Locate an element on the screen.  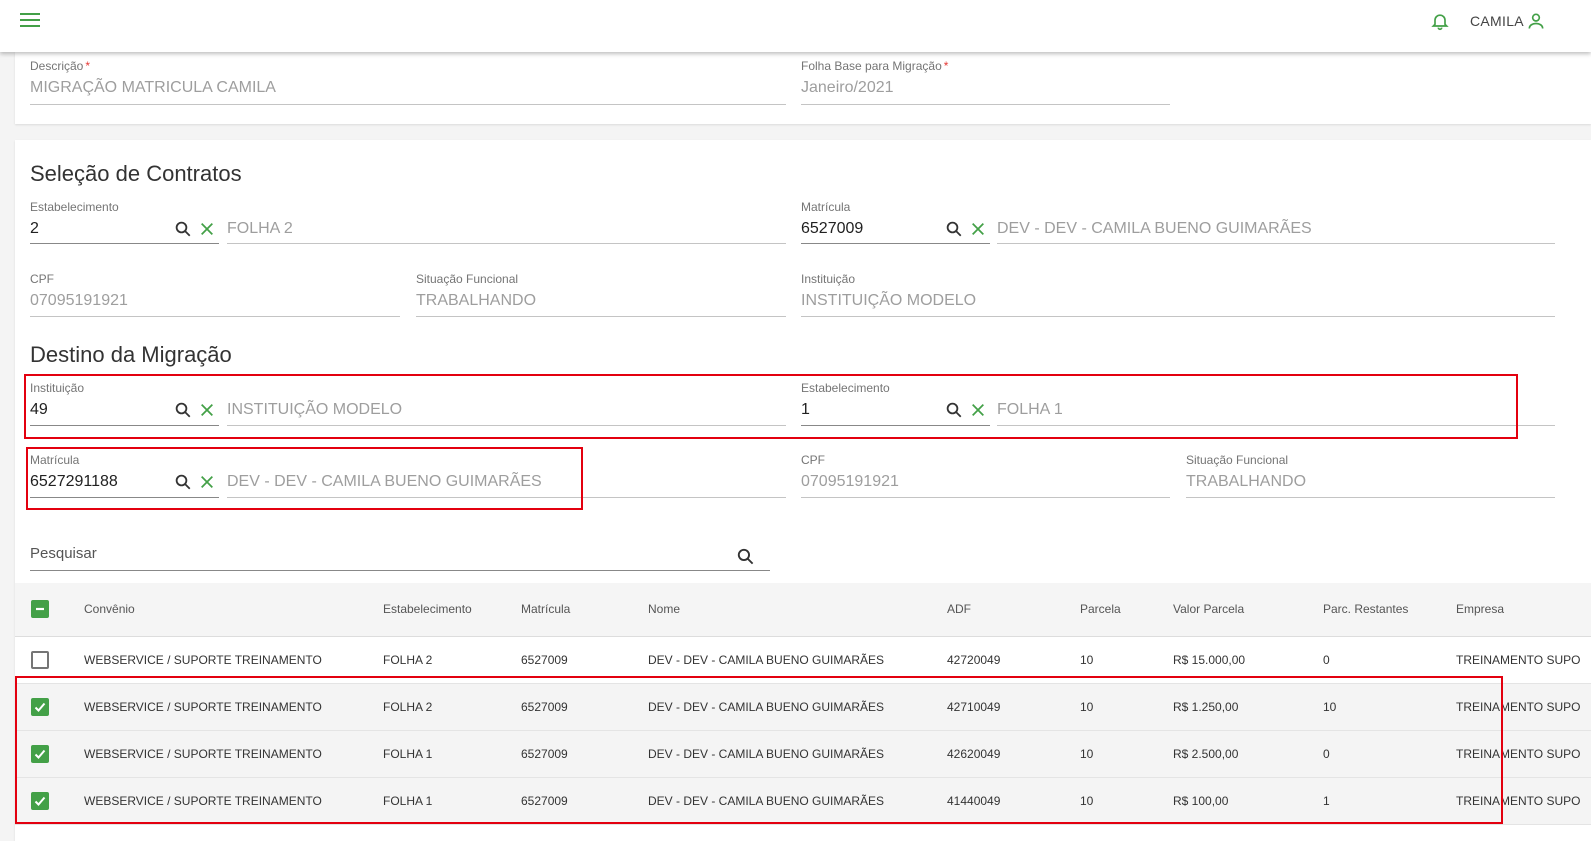
selecao-title: Seleção de Contratos is located at coordinates (136, 173).